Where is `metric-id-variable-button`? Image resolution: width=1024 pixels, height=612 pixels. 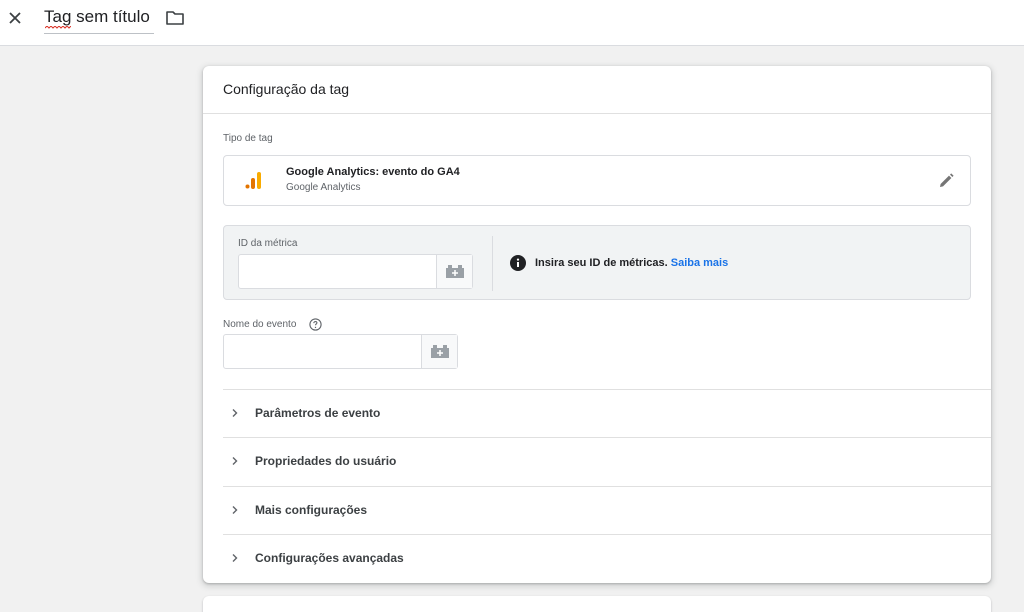
metric-id-variable-button is located at coordinates (454, 271).